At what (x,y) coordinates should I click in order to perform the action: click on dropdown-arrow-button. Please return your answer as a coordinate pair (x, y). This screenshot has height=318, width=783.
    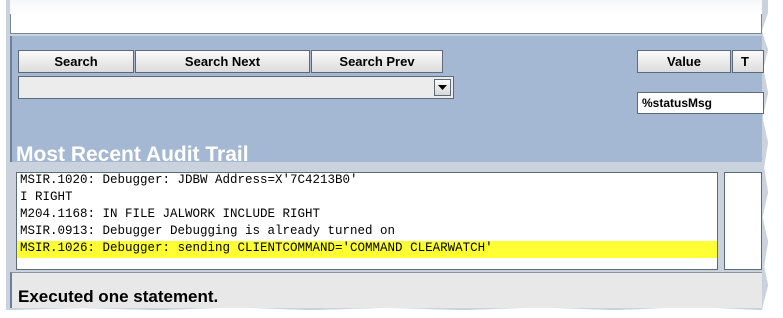
    Looking at the image, I should click on (442, 87).